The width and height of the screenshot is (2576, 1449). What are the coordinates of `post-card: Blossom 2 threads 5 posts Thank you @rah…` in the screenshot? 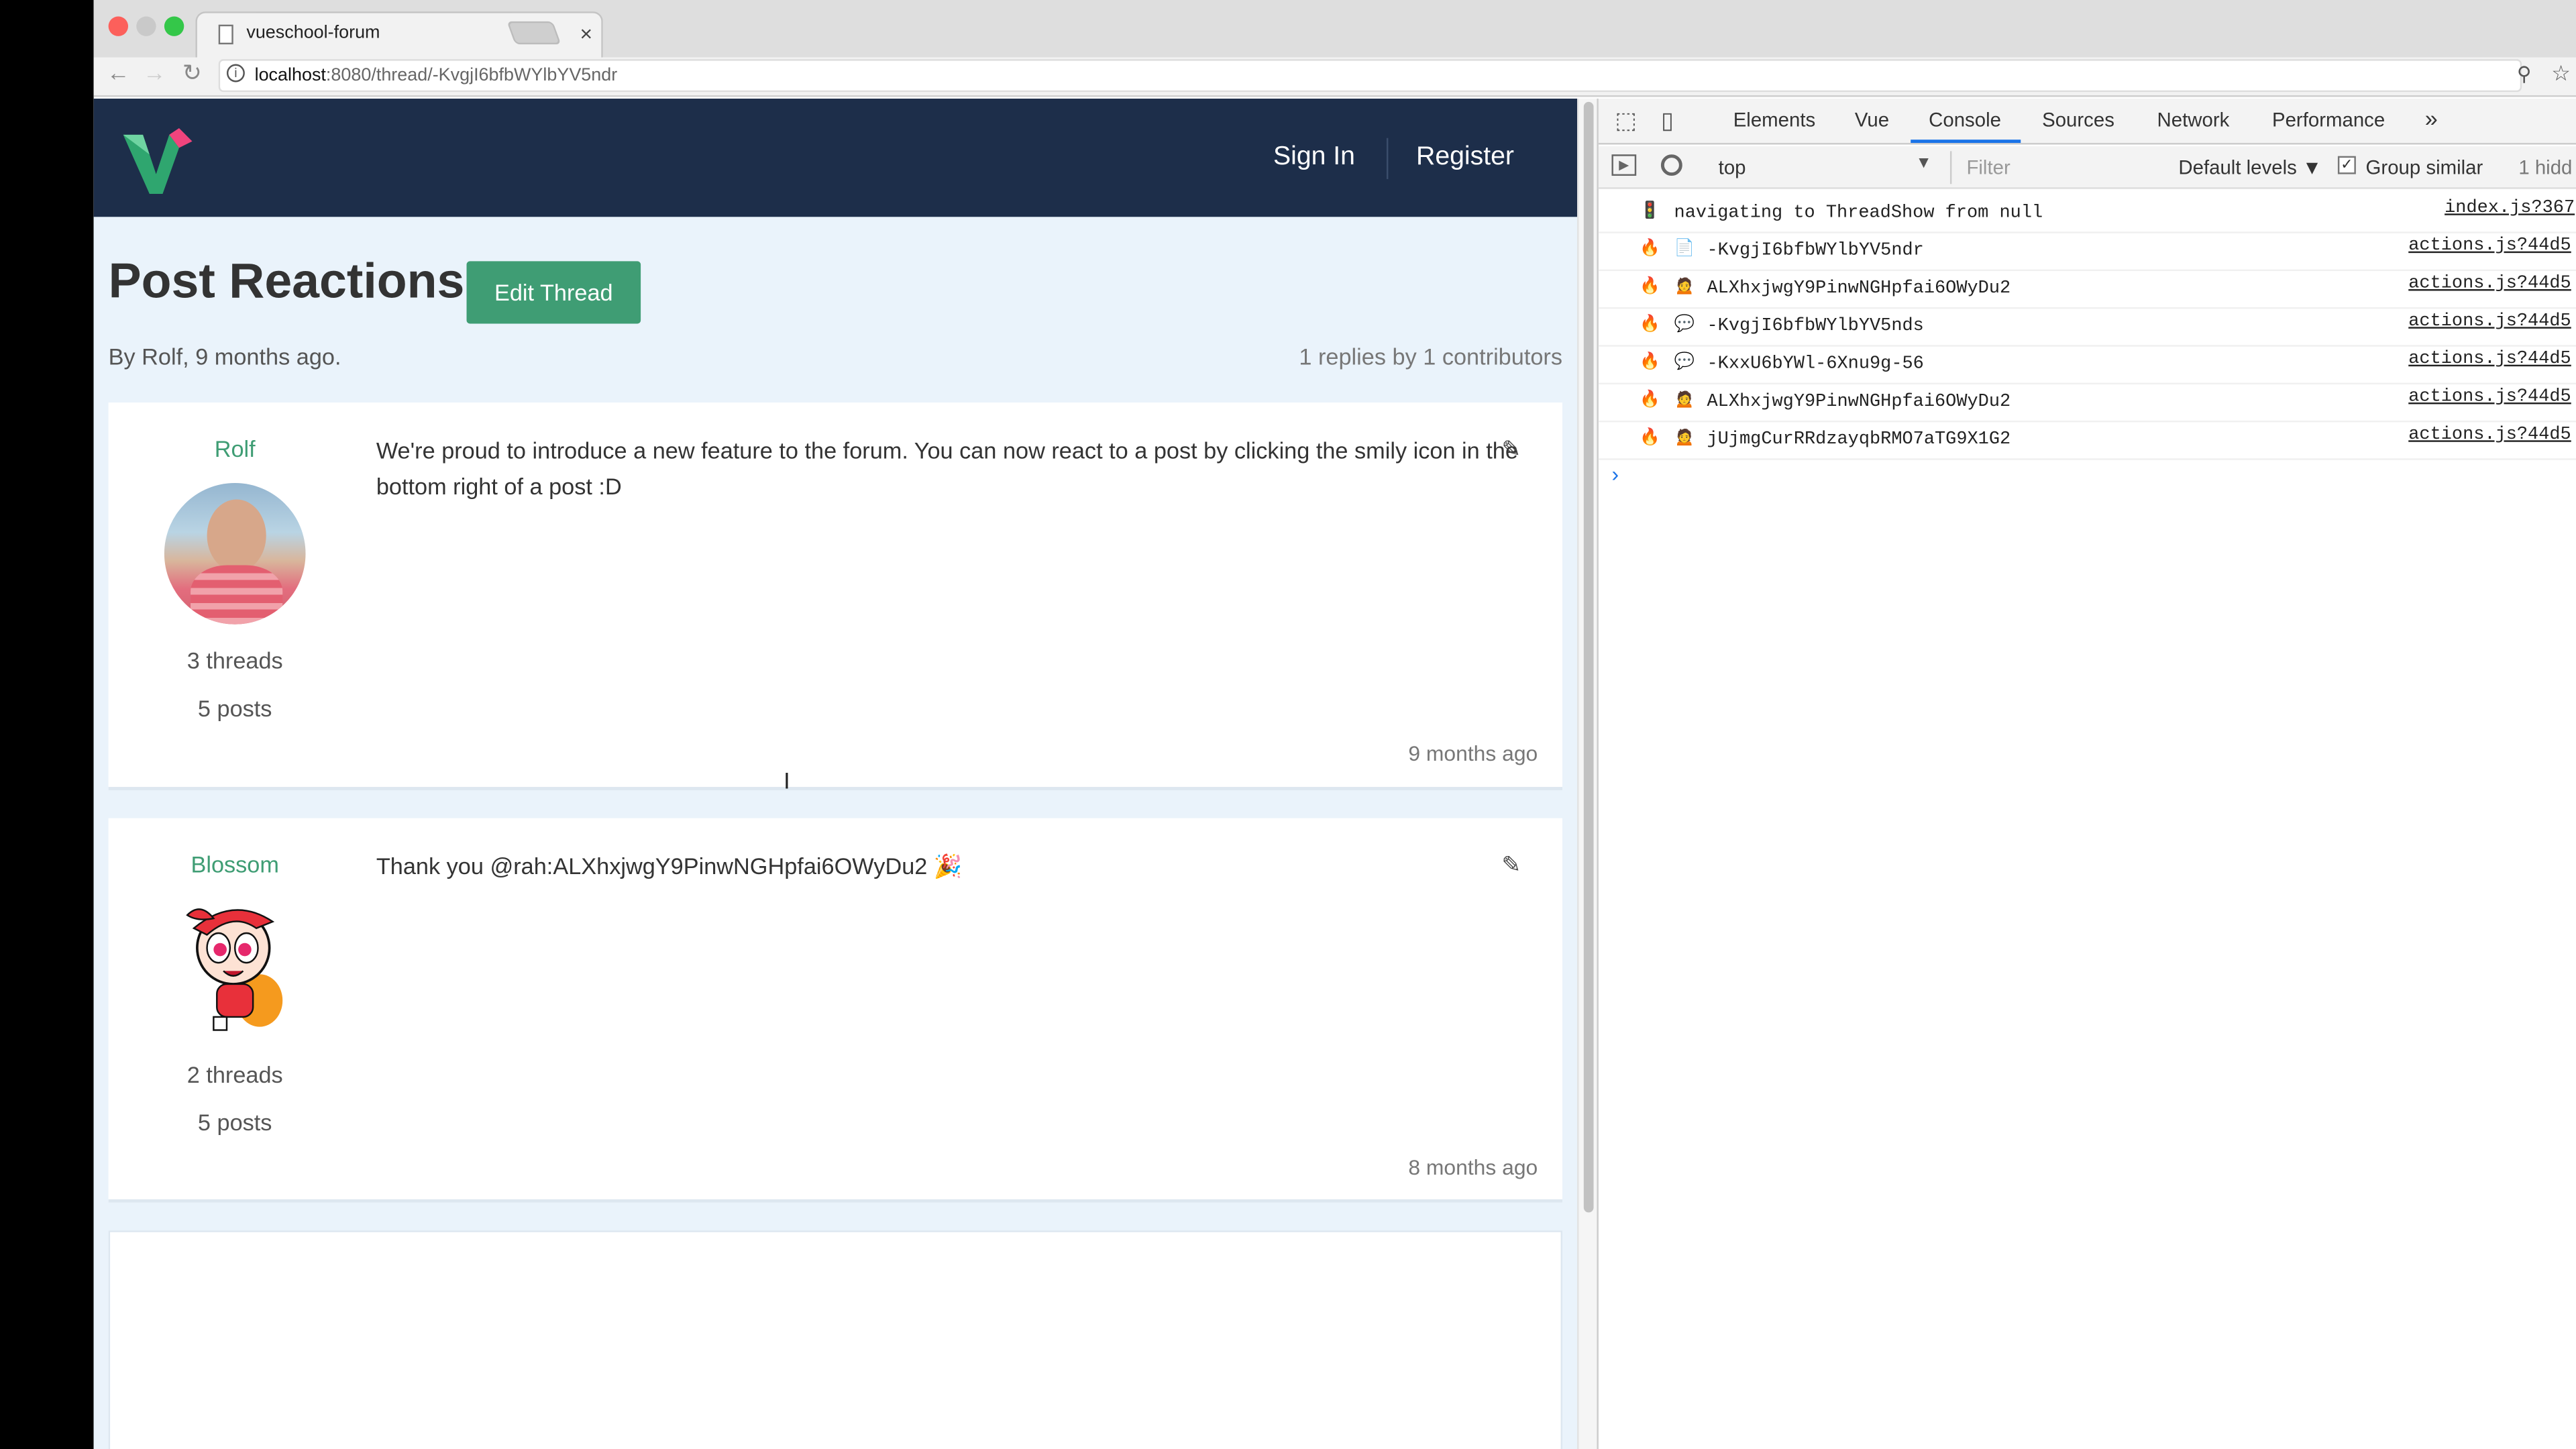 It's located at (835, 1010).